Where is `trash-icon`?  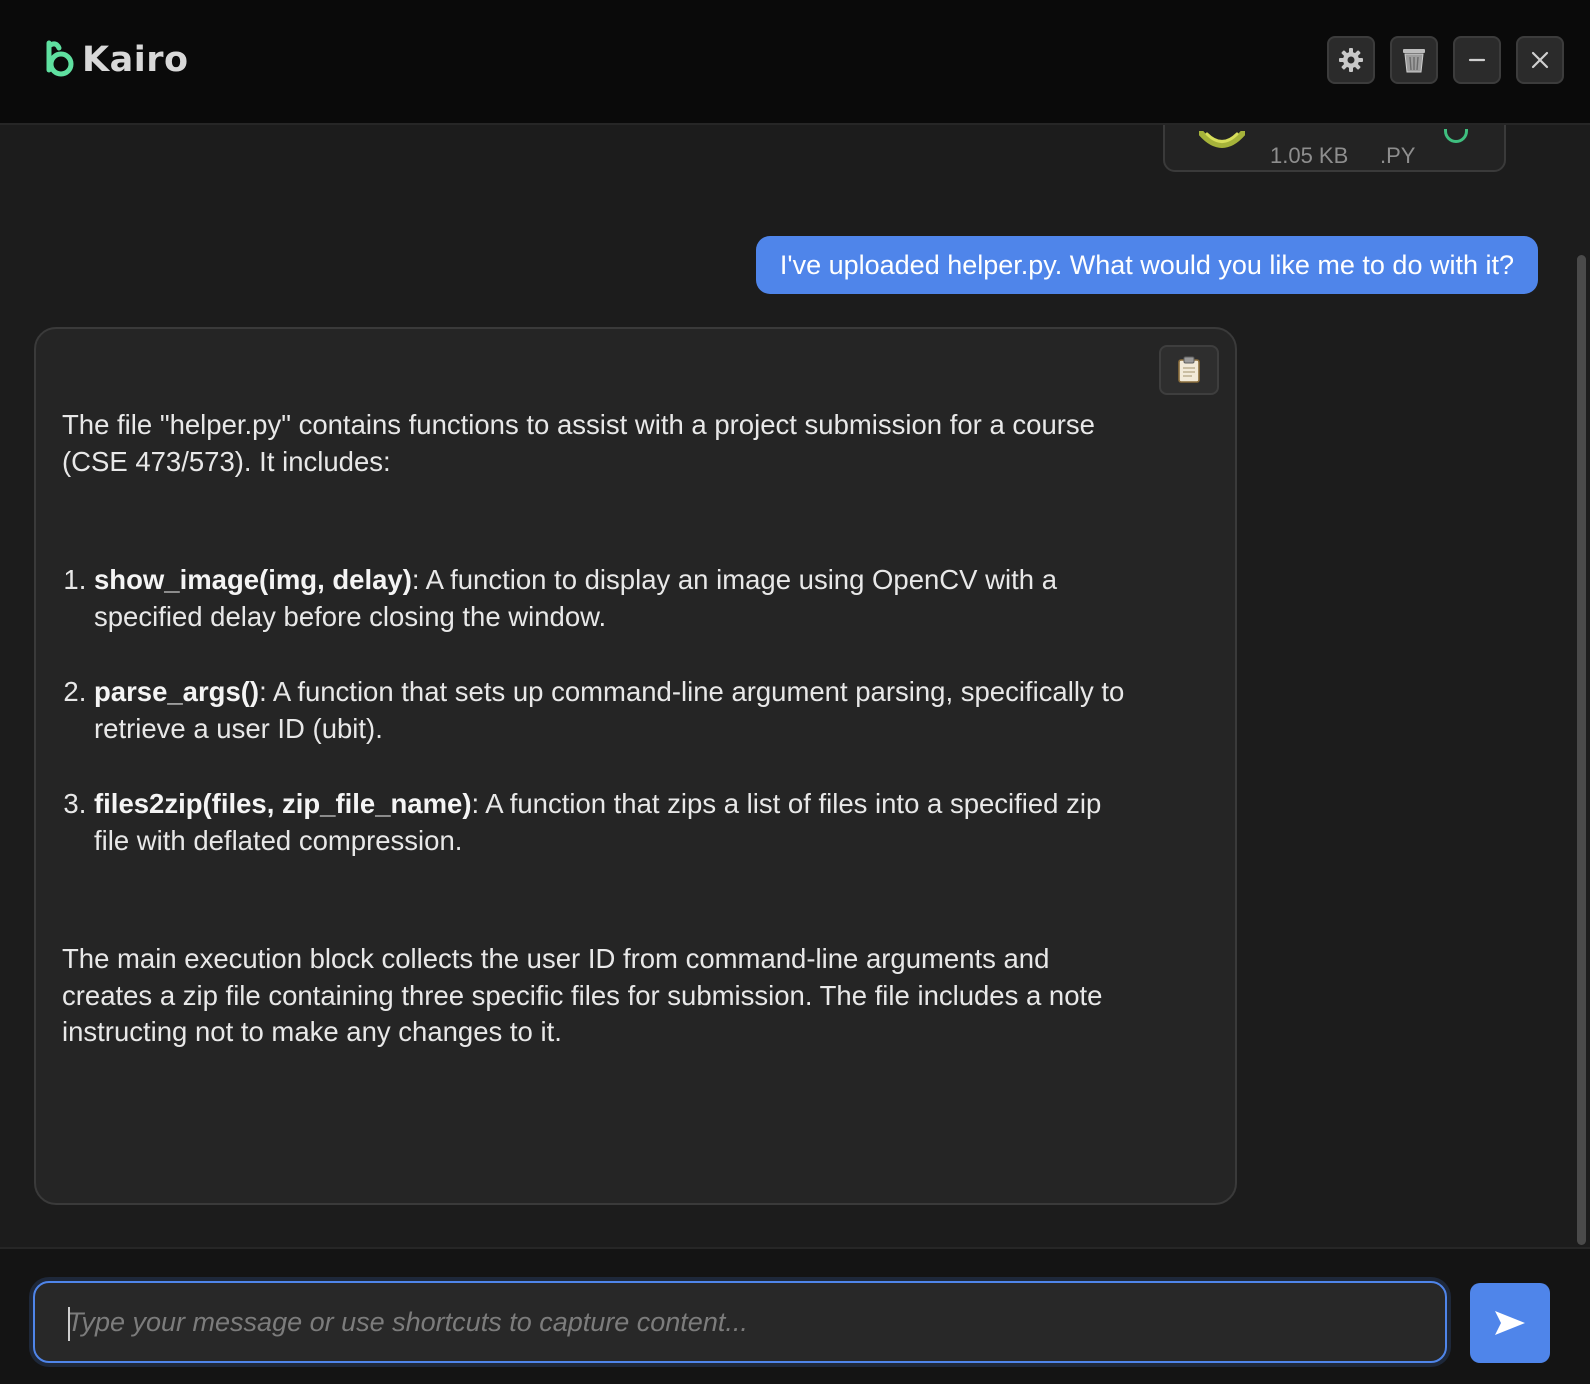 trash-icon is located at coordinates (1414, 61).